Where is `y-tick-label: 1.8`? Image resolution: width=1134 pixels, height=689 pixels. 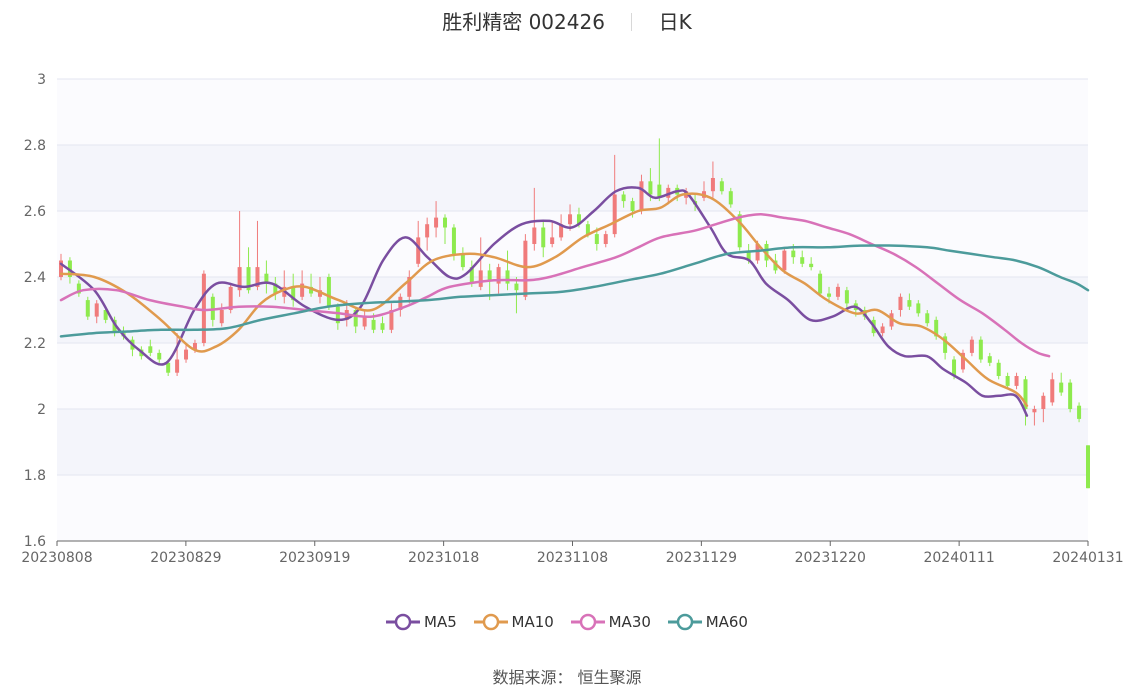 y-tick-label: 1.8 is located at coordinates (35, 476).